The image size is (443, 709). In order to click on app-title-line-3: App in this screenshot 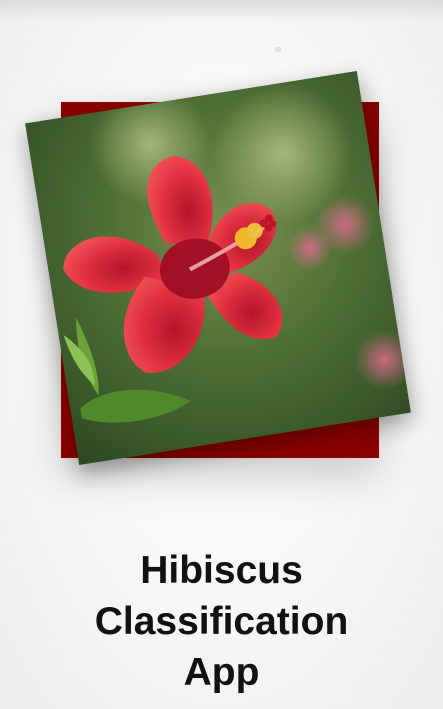, I will do `click(221, 672)`.